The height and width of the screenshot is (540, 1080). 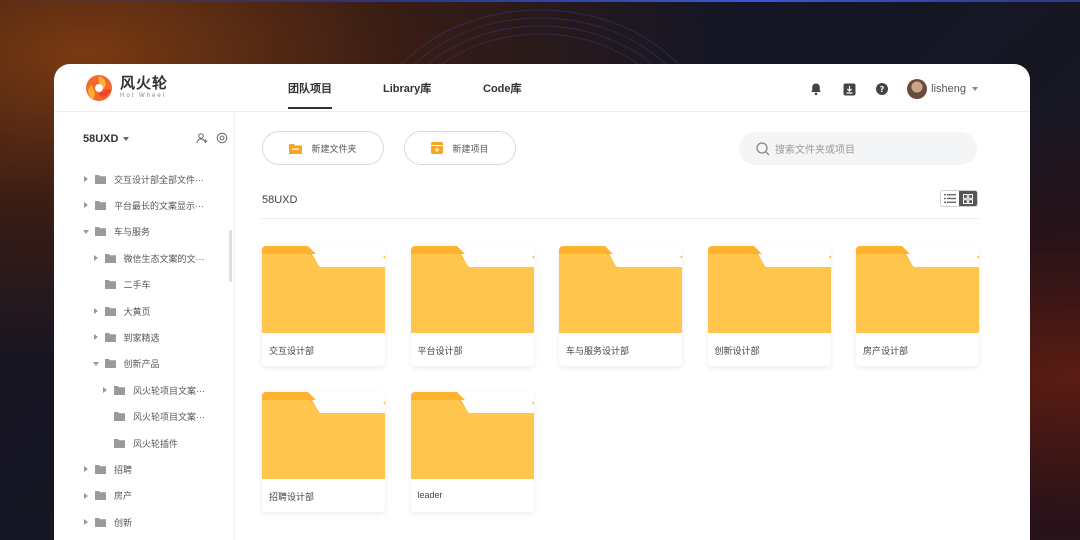 I want to click on folder-card-label: 招聘设计部, so click(x=292, y=497).